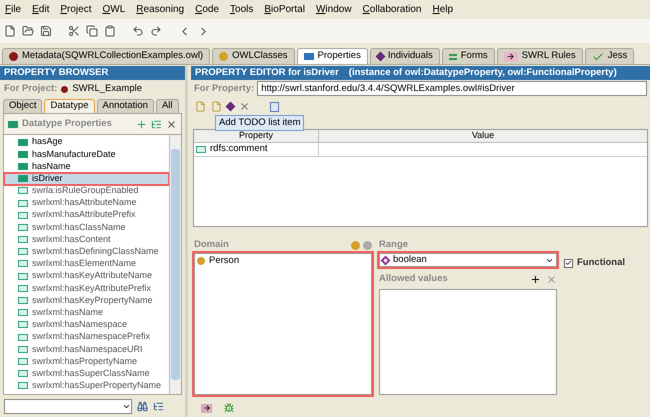 The image size is (650, 417). I want to click on editor-title: PROPERTY EDITOR for isDriver, so click(267, 73).